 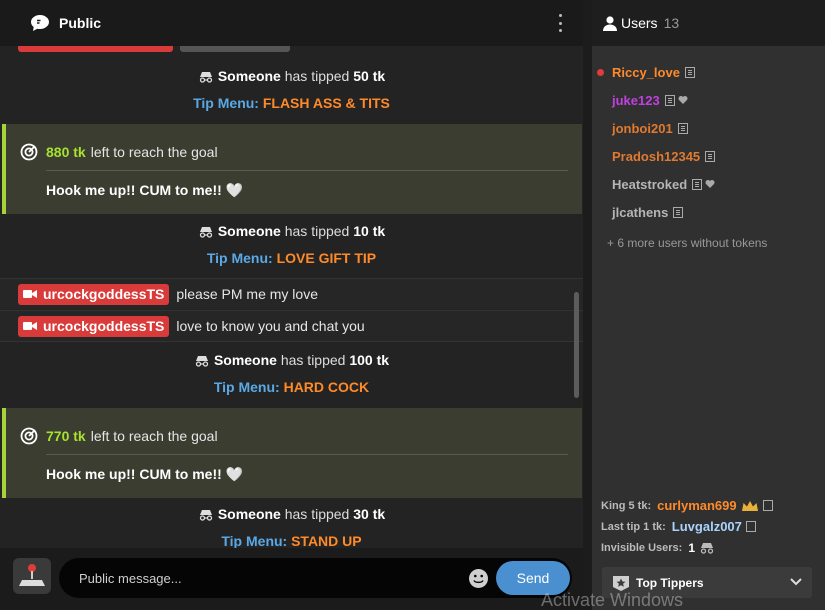 What do you see at coordinates (633, 526) in the screenshot?
I see `last-tip-label: Last tip 1 tk:` at bounding box center [633, 526].